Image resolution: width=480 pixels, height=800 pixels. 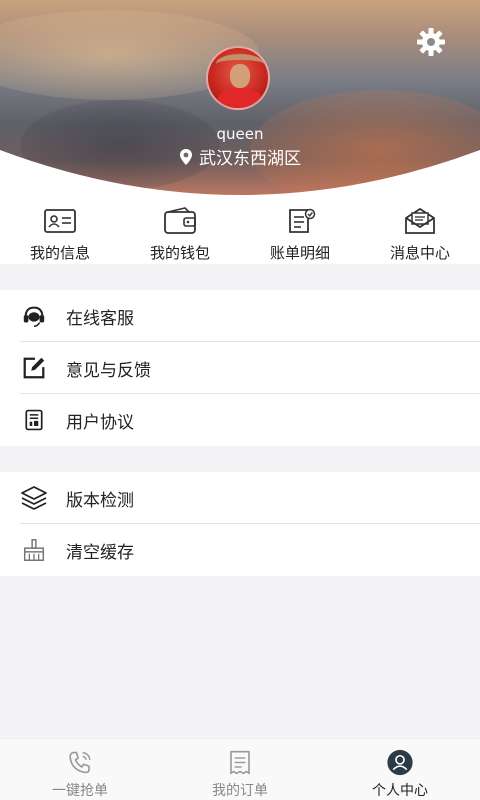 What do you see at coordinates (179, 253) in the screenshot?
I see `quick-action-label: 我的钱包` at bounding box center [179, 253].